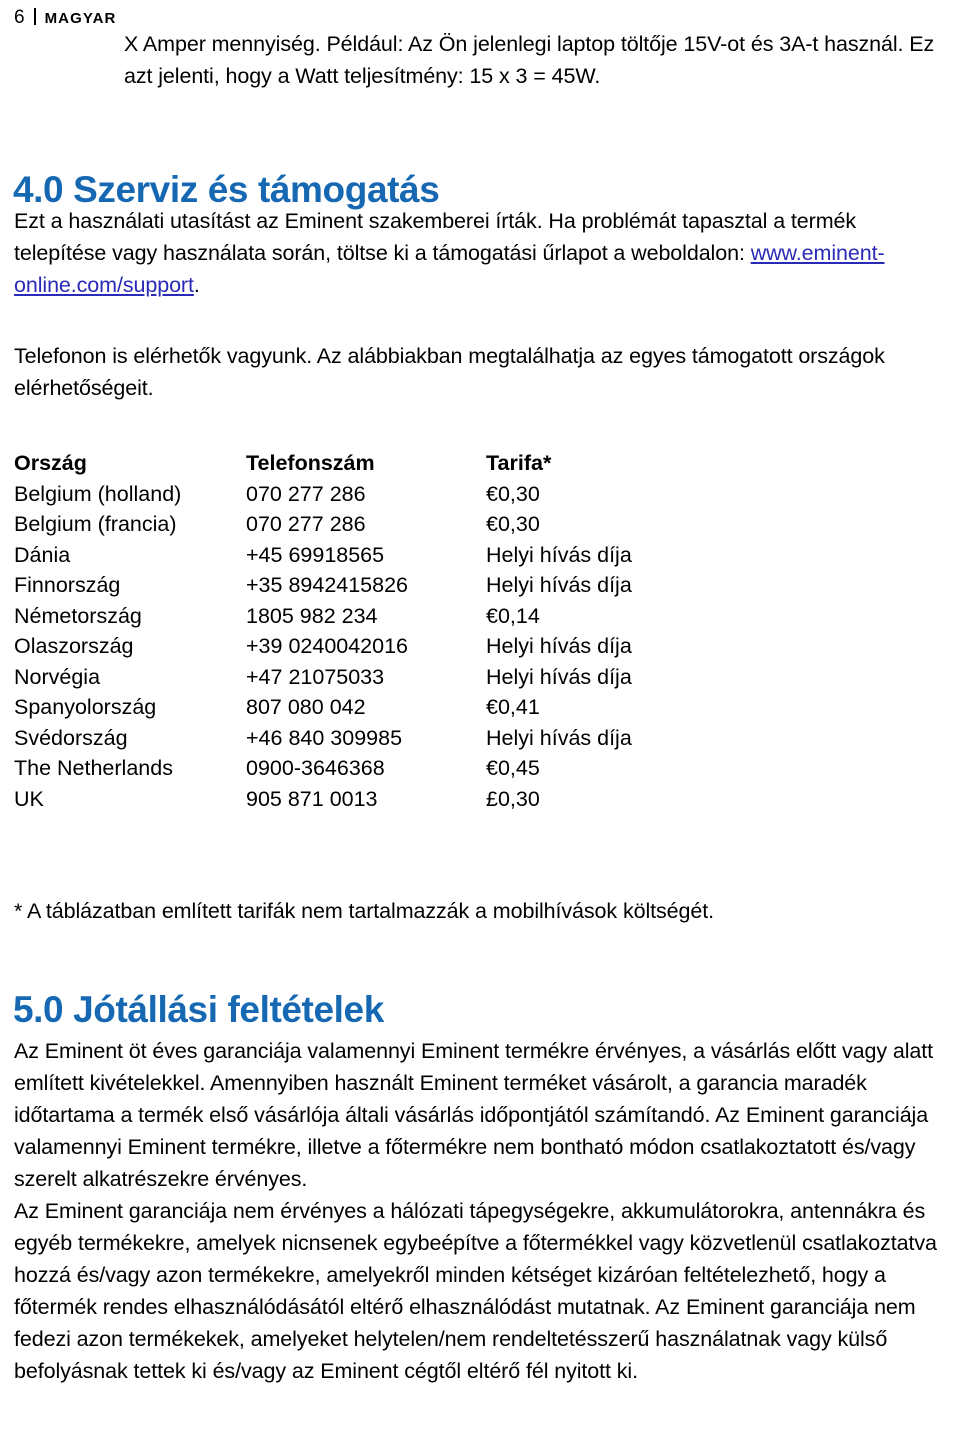 This screenshot has width=960, height=1442. Describe the element at coordinates (78, 615) in the screenshot. I see `cell-country: Németország` at that location.